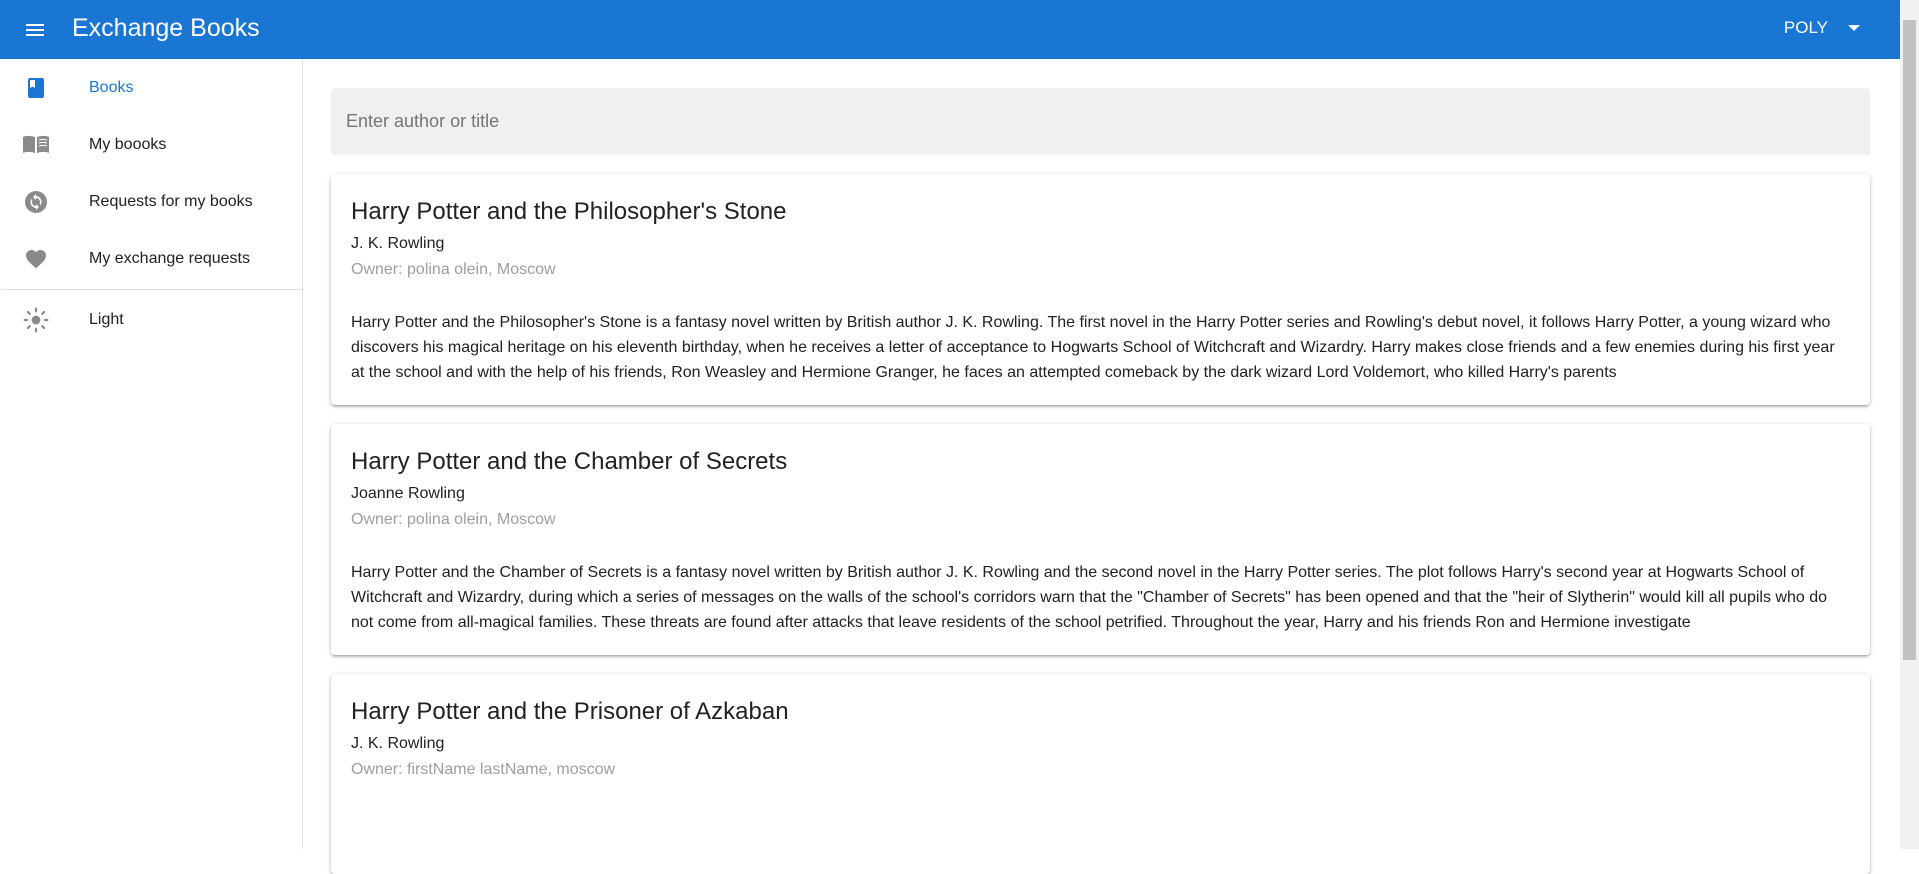  I want to click on sidebar-item-label: Books, so click(111, 87).